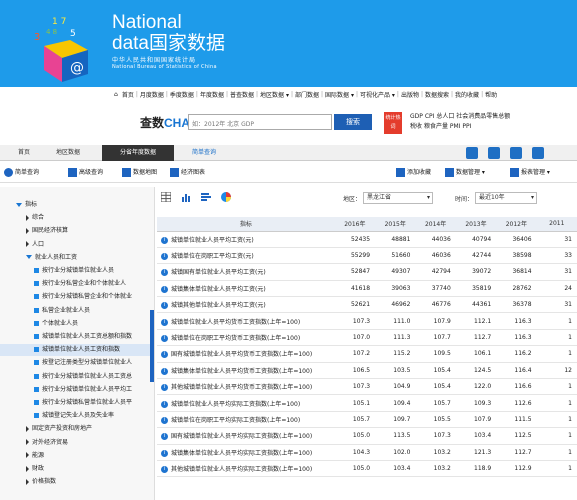 The width and height of the screenshot is (577, 500). Describe the element at coordinates (395, 224) in the screenshot. I see `year-column-header: 2015年` at that location.